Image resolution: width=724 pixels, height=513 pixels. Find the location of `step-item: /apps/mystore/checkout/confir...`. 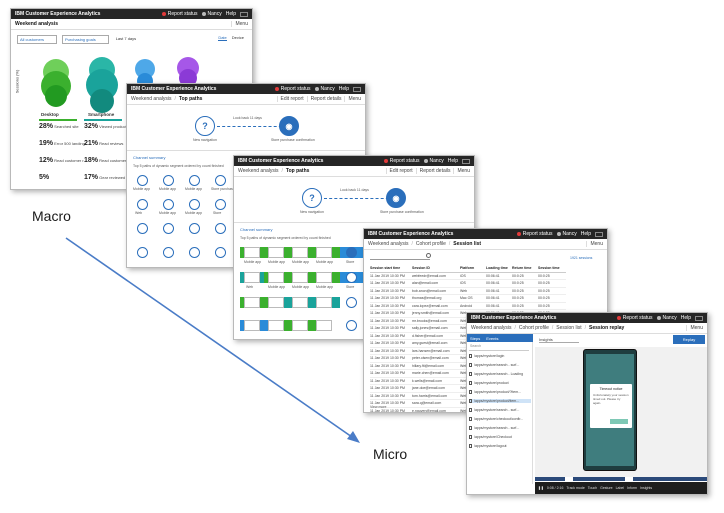

step-item: /apps/mystore/checkout/confir... is located at coordinates (500, 419).